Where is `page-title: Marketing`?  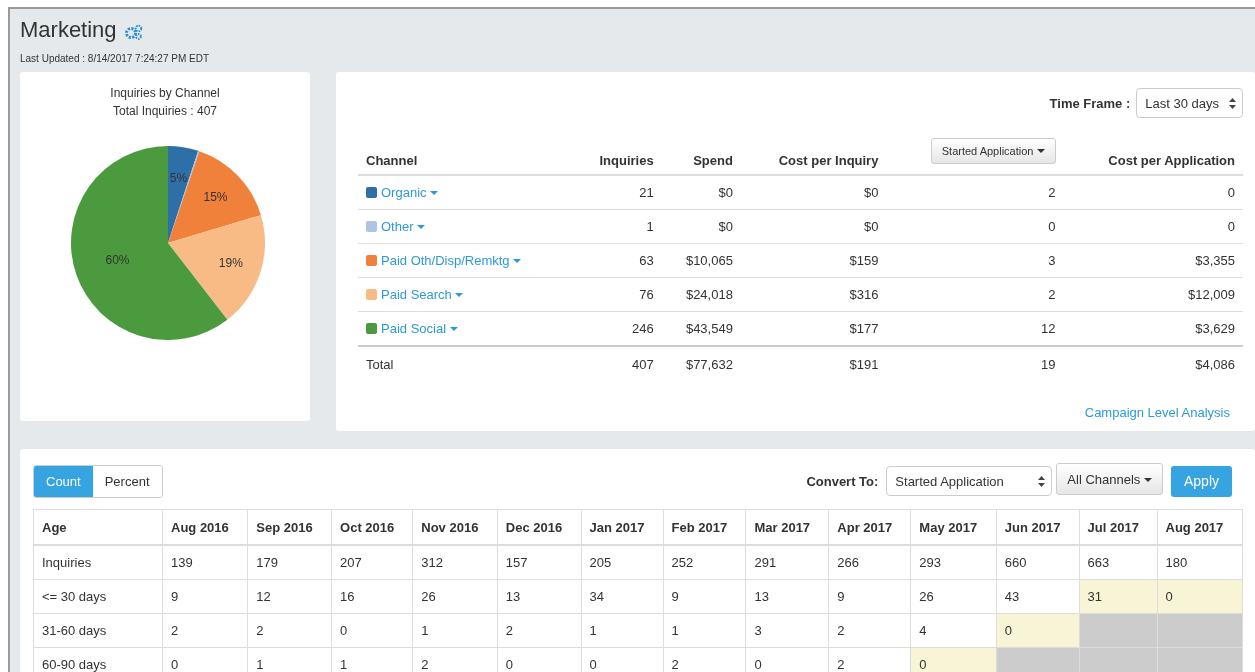 page-title: Marketing is located at coordinates (68, 30).